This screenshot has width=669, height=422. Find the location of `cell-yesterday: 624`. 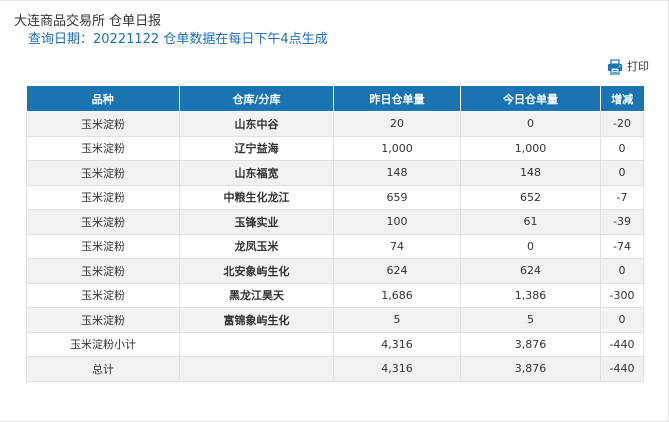

cell-yesterday: 624 is located at coordinates (397, 271).